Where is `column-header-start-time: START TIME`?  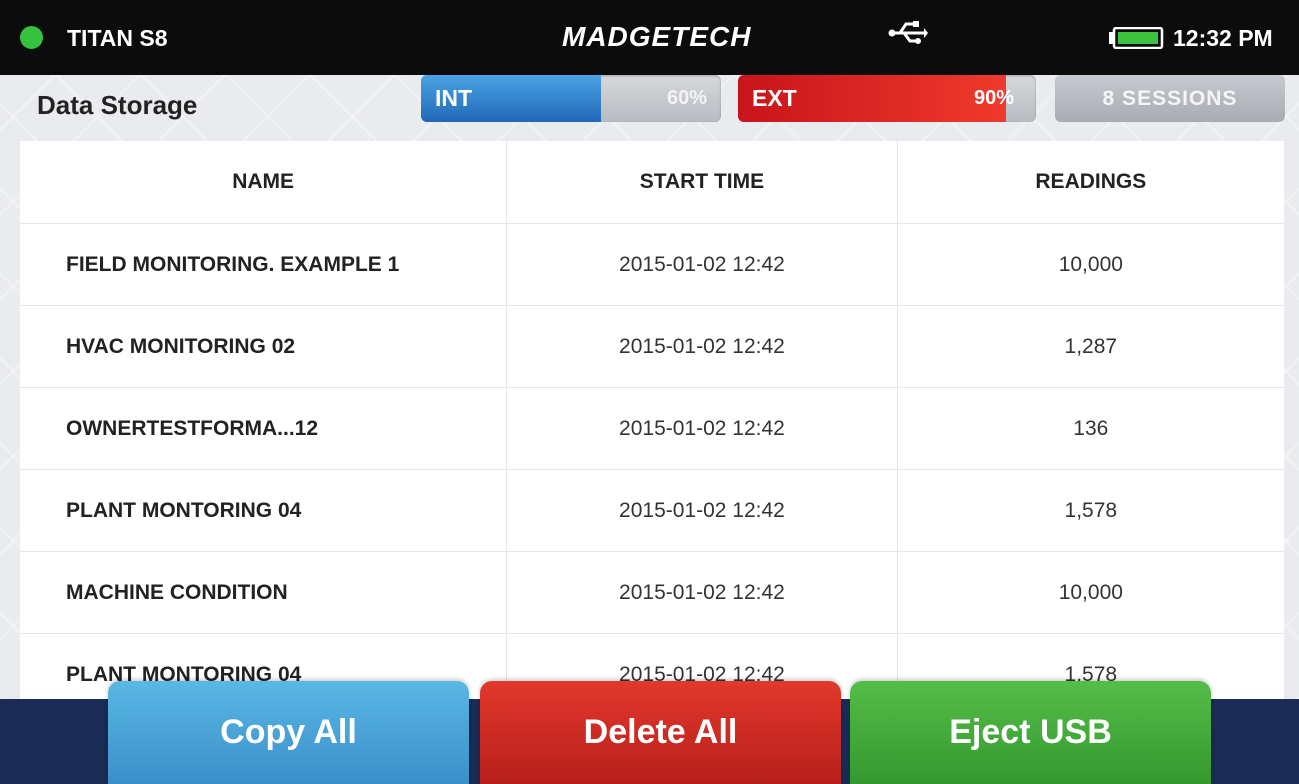 column-header-start-time: START TIME is located at coordinates (701, 182).